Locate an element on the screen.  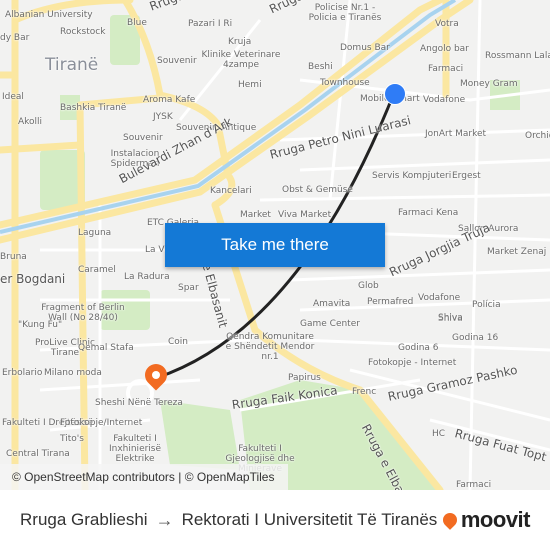
map-label: Bruna is located at coordinates (13, 257).